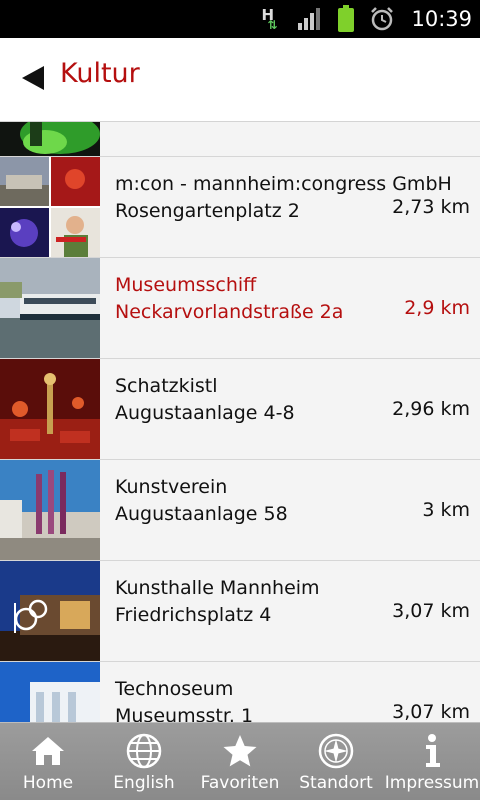  Describe the element at coordinates (171, 487) in the screenshot. I see `venue-name: Kunstverein` at that location.